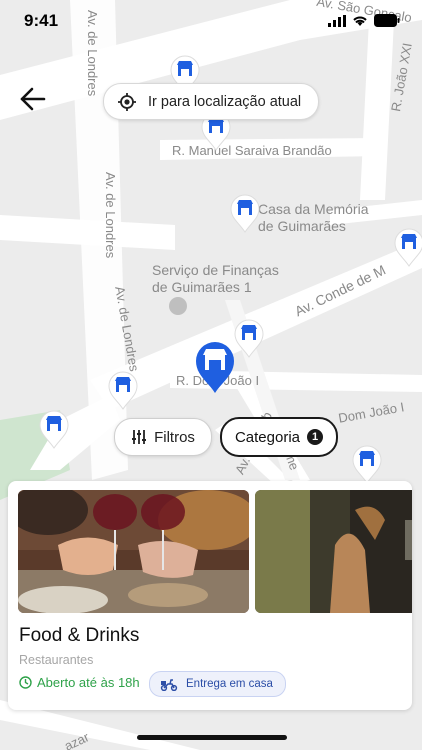 The width and height of the screenshot is (422, 750). What do you see at coordinates (360, 21) in the screenshot?
I see `wifi-icon` at bounding box center [360, 21].